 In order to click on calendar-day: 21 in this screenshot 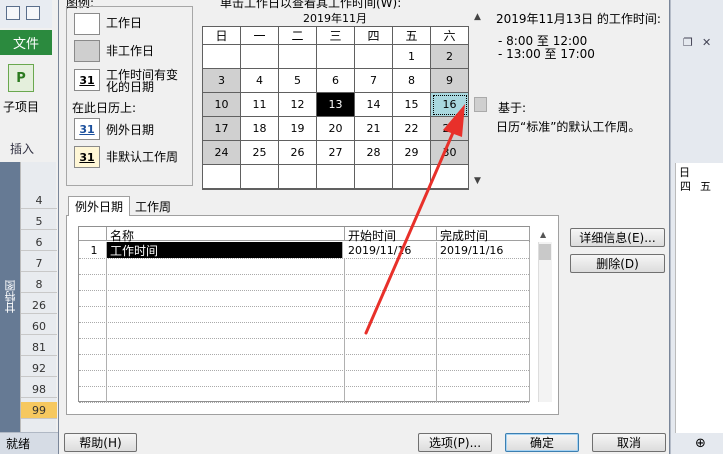, I will do `click(374, 129)`.